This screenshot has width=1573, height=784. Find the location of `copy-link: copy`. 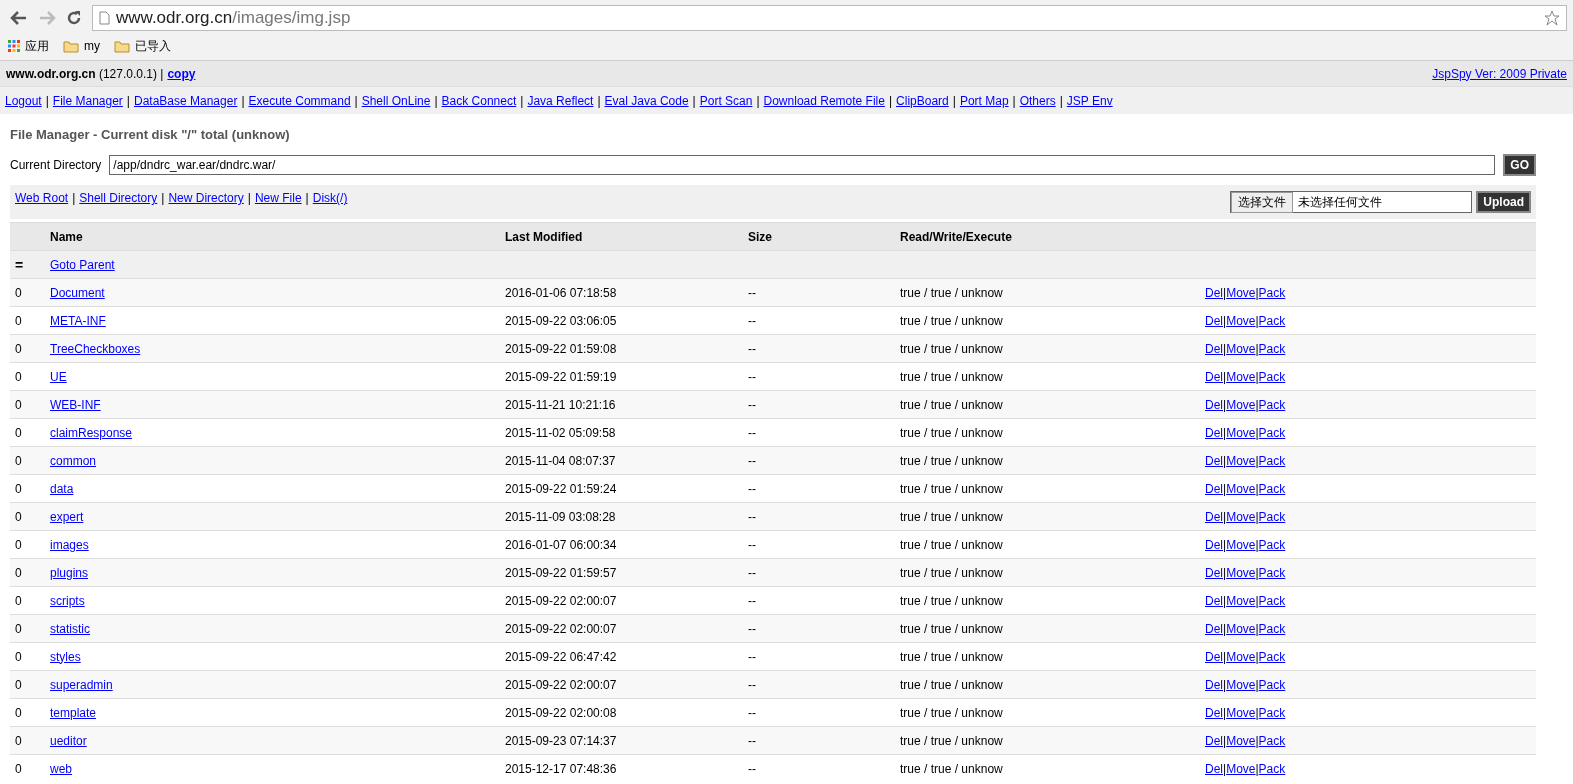

copy-link: copy is located at coordinates (181, 73).